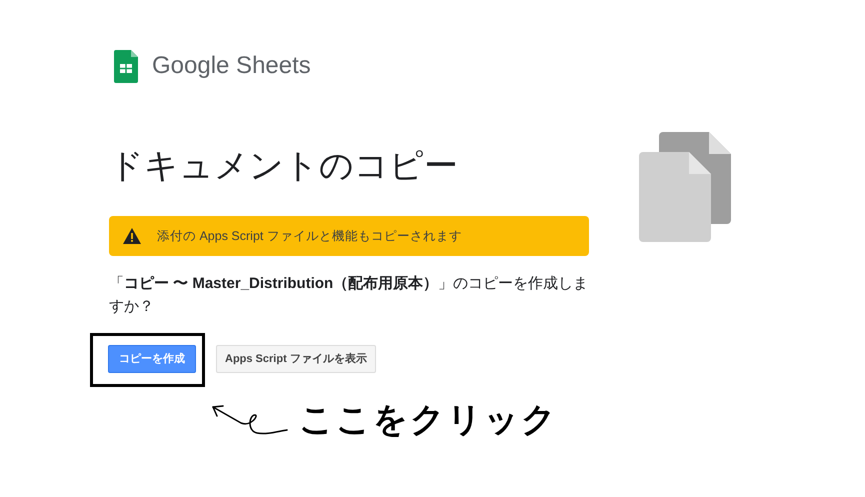  Describe the element at coordinates (284, 166) in the screenshot. I see `page-heading: ドキュメントのコピー` at that location.